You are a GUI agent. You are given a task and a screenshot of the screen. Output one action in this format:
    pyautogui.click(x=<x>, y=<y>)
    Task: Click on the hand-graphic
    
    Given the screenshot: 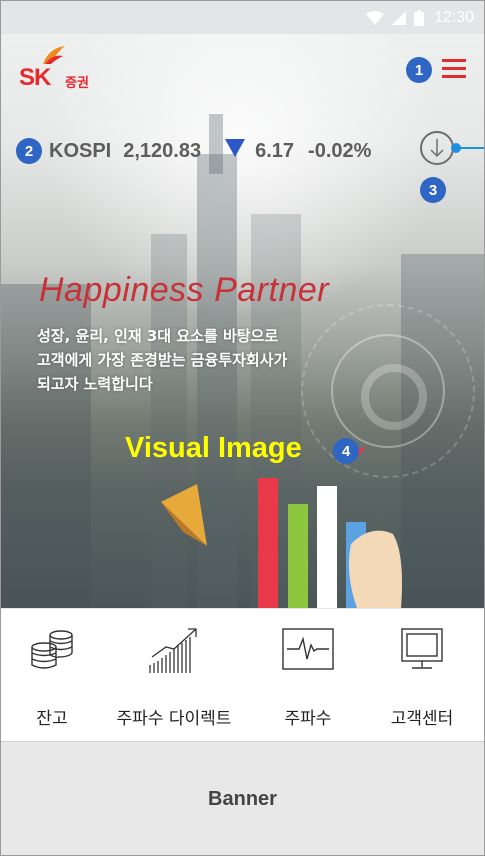 What is the action you would take?
    pyautogui.click(x=375, y=569)
    